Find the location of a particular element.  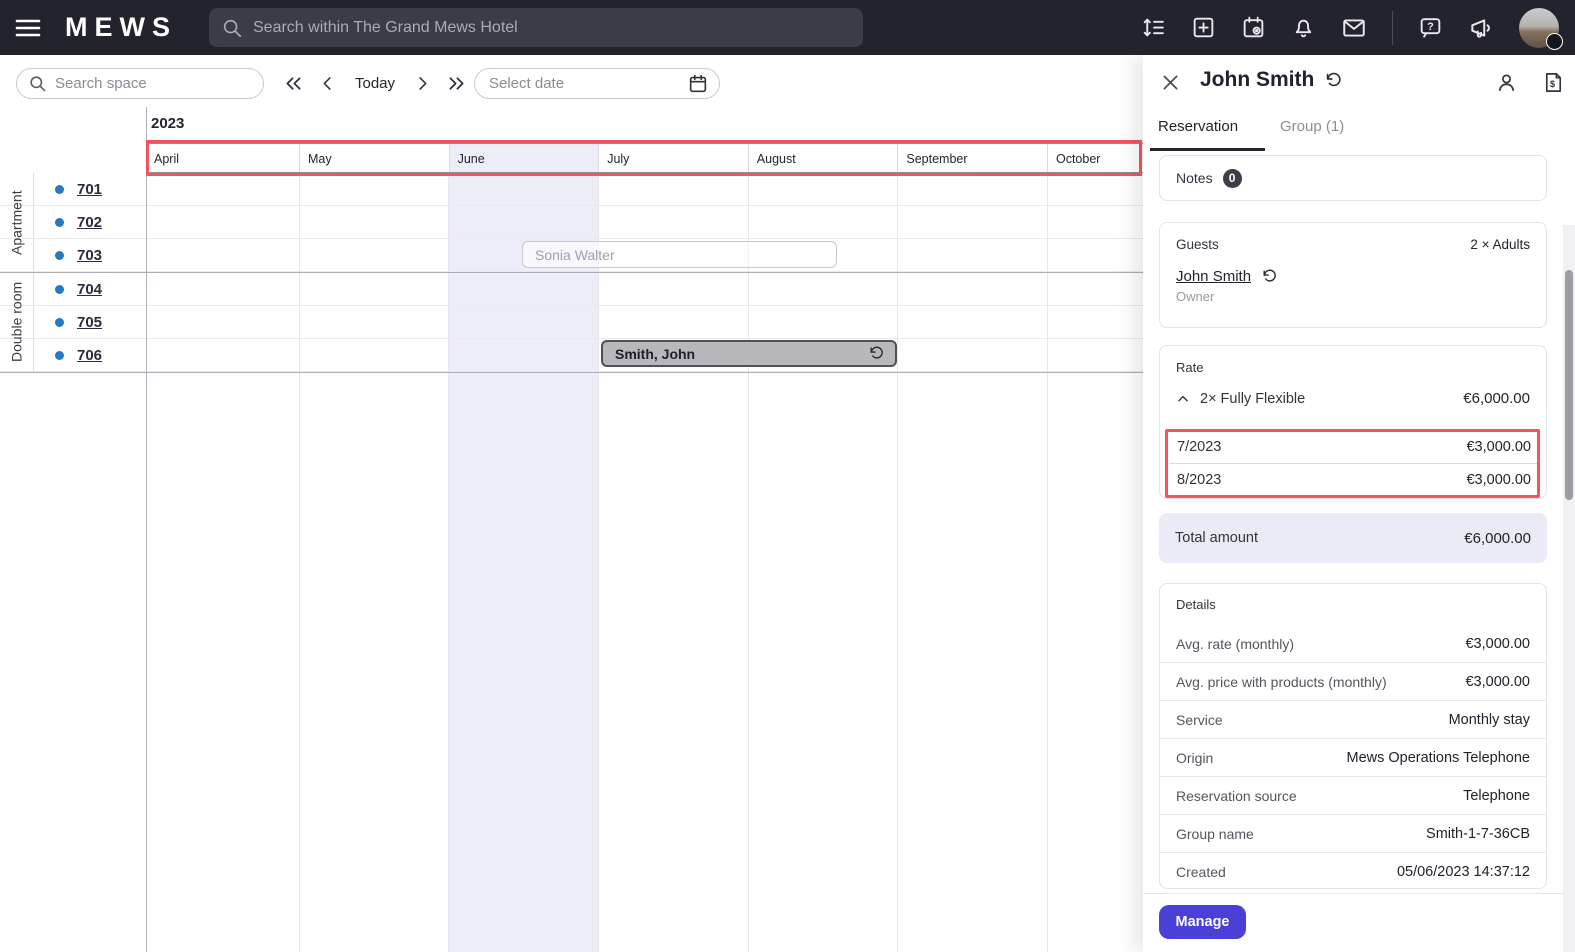

select-date-field is located at coordinates (597, 83).